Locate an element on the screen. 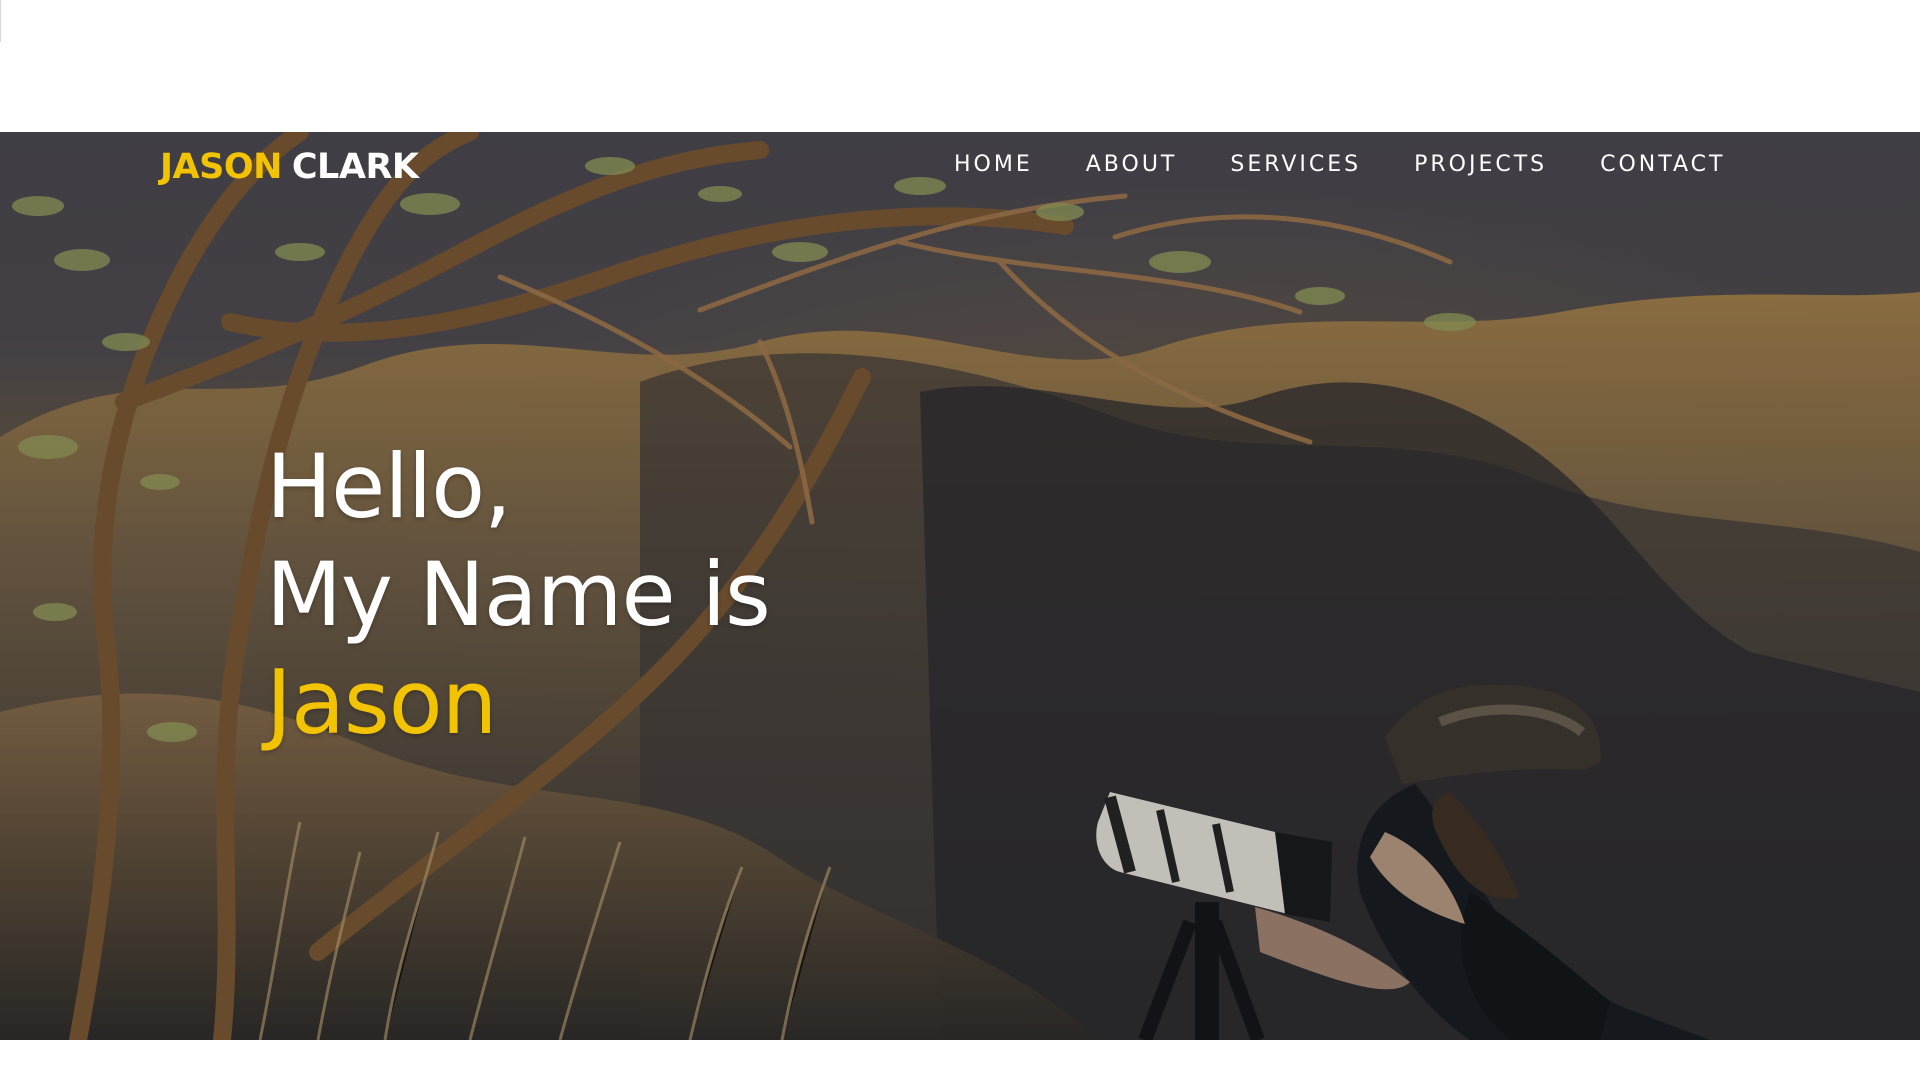 Image resolution: width=1920 pixels, height=1080 pixels. nav-contact-link: CONTACT is located at coordinates (1662, 165).